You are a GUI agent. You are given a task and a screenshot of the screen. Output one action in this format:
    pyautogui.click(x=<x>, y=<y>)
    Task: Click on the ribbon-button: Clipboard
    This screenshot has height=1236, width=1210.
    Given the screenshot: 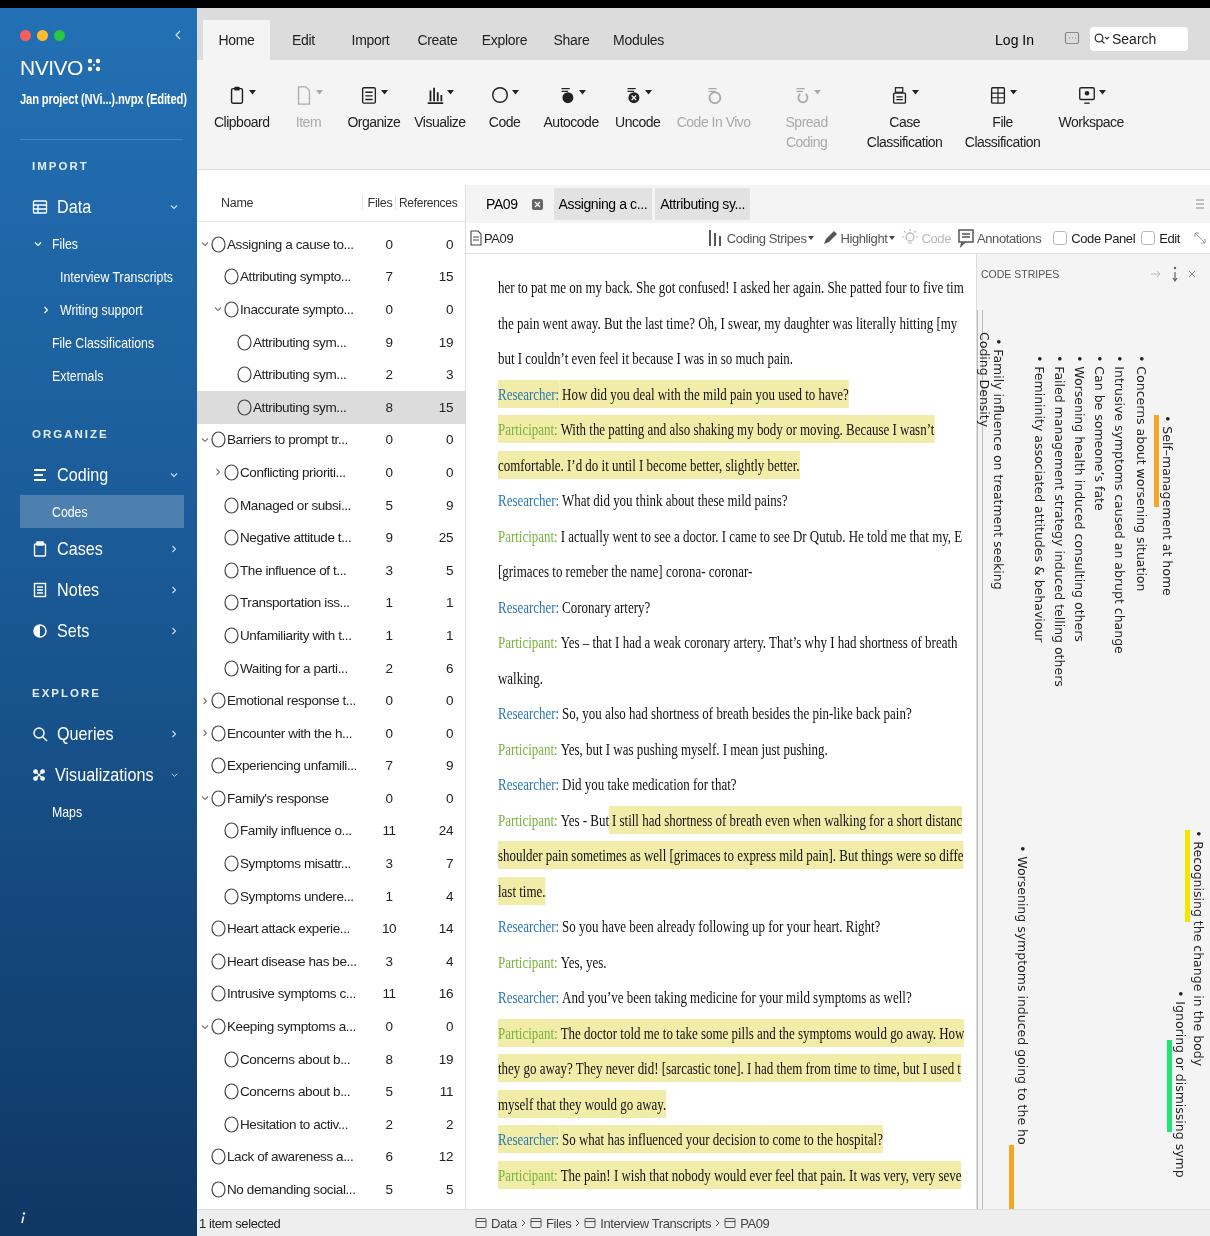 What is the action you would take?
    pyautogui.click(x=242, y=108)
    